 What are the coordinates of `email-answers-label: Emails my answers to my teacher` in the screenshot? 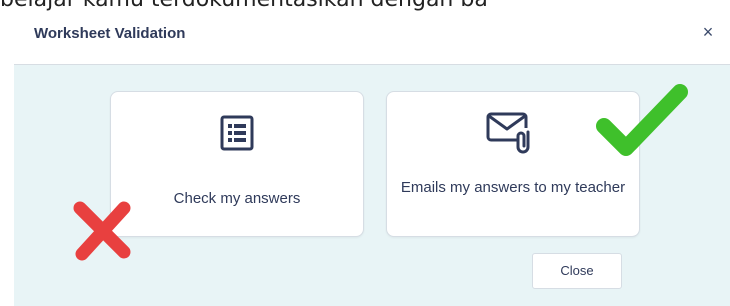 It's located at (513, 187).